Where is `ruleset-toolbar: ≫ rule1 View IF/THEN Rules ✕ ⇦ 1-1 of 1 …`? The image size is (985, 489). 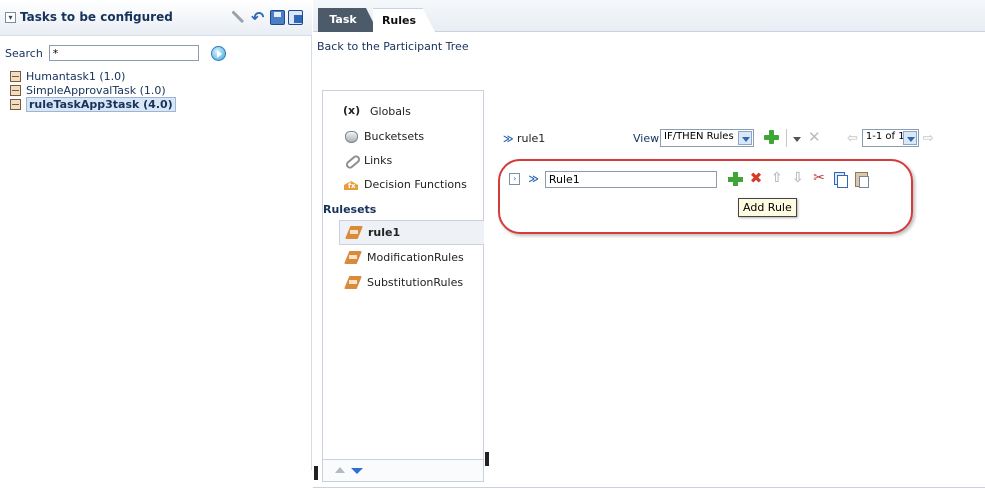 ruleset-toolbar: ≫ rule1 View IF/THEN Rules ✕ ⇦ 1-1 of 1 … is located at coordinates (743, 140).